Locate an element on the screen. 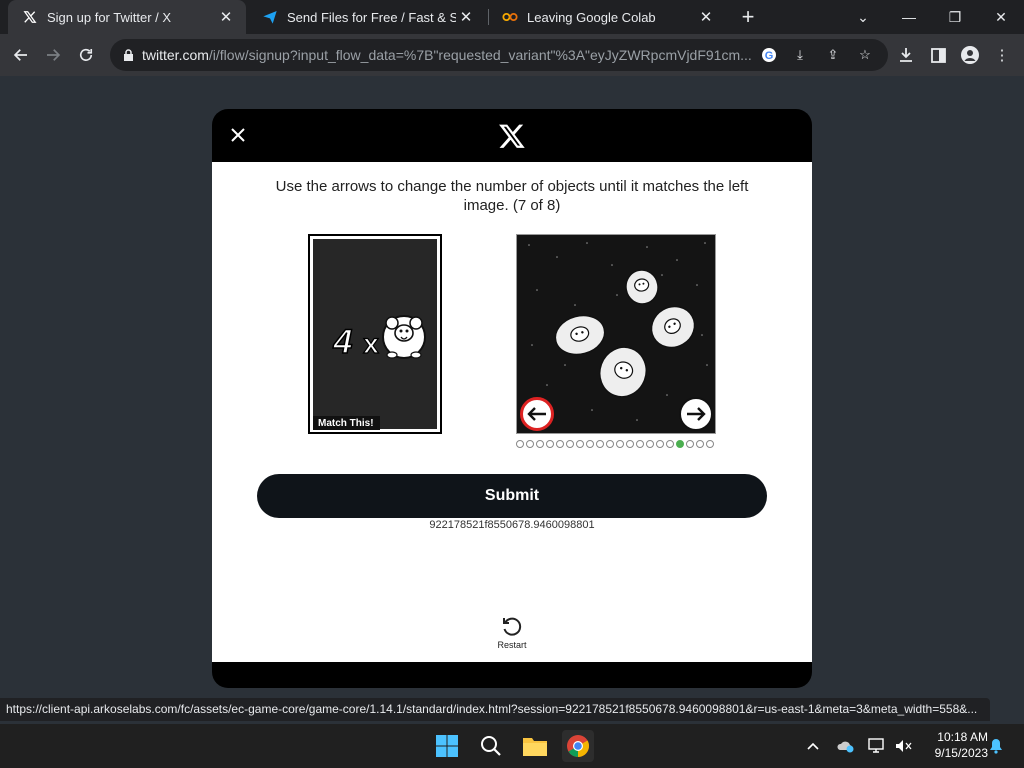 The height and width of the screenshot is (768, 1024). session-id: 922178521f8550678.9460098801 is located at coordinates (512, 525).